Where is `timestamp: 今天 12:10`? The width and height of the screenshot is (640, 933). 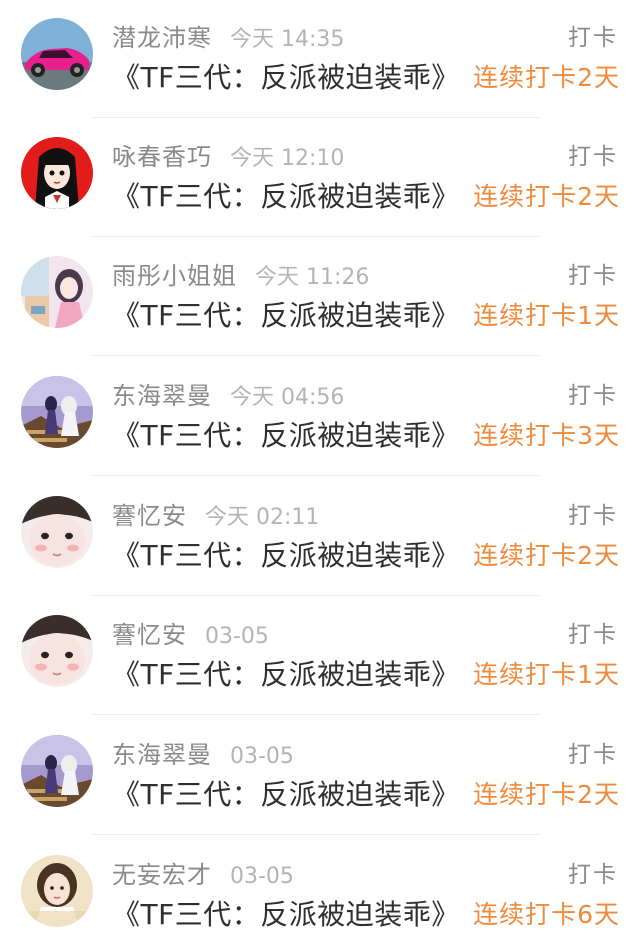 timestamp: 今天 12:10 is located at coordinates (287, 158).